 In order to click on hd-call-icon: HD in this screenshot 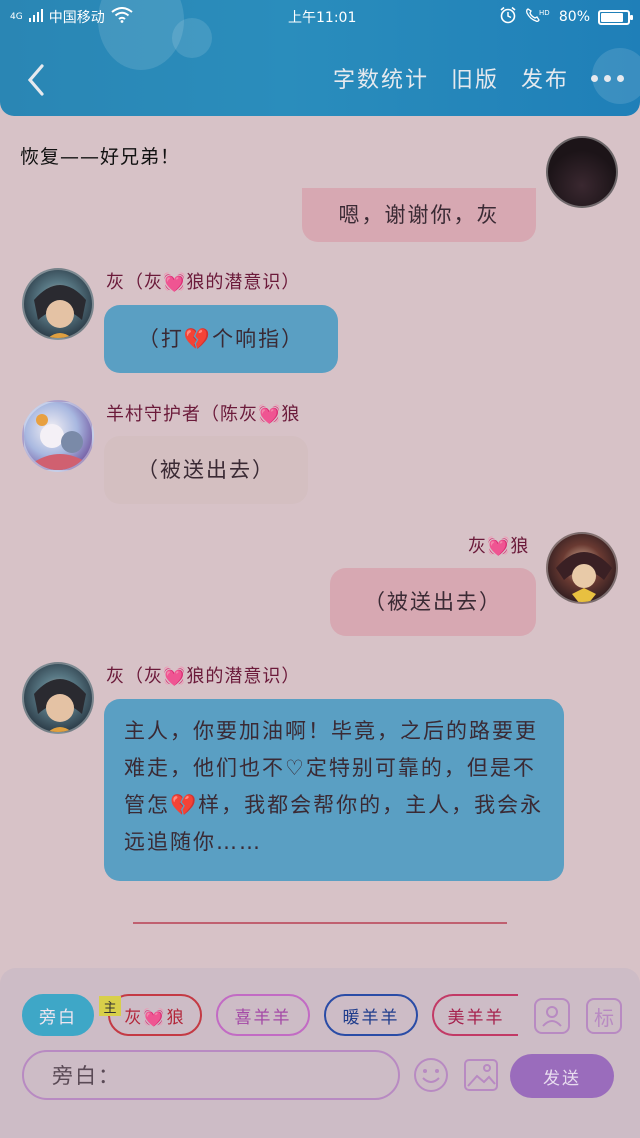, I will do `click(538, 17)`.